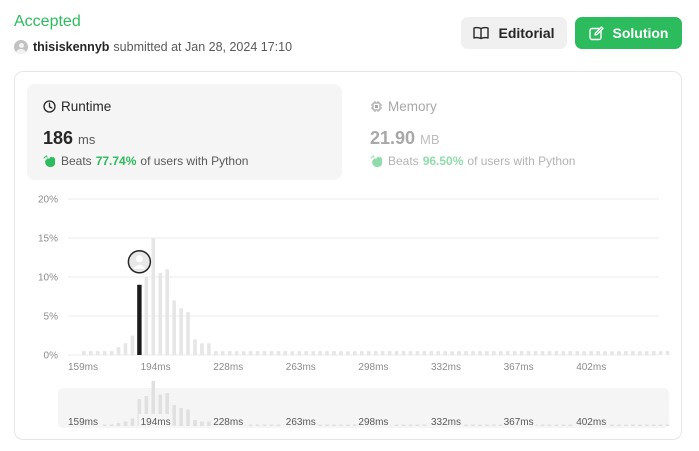 The image size is (699, 451). Describe the element at coordinates (393, 138) in the screenshot. I see `memory-value: 21.90` at that location.